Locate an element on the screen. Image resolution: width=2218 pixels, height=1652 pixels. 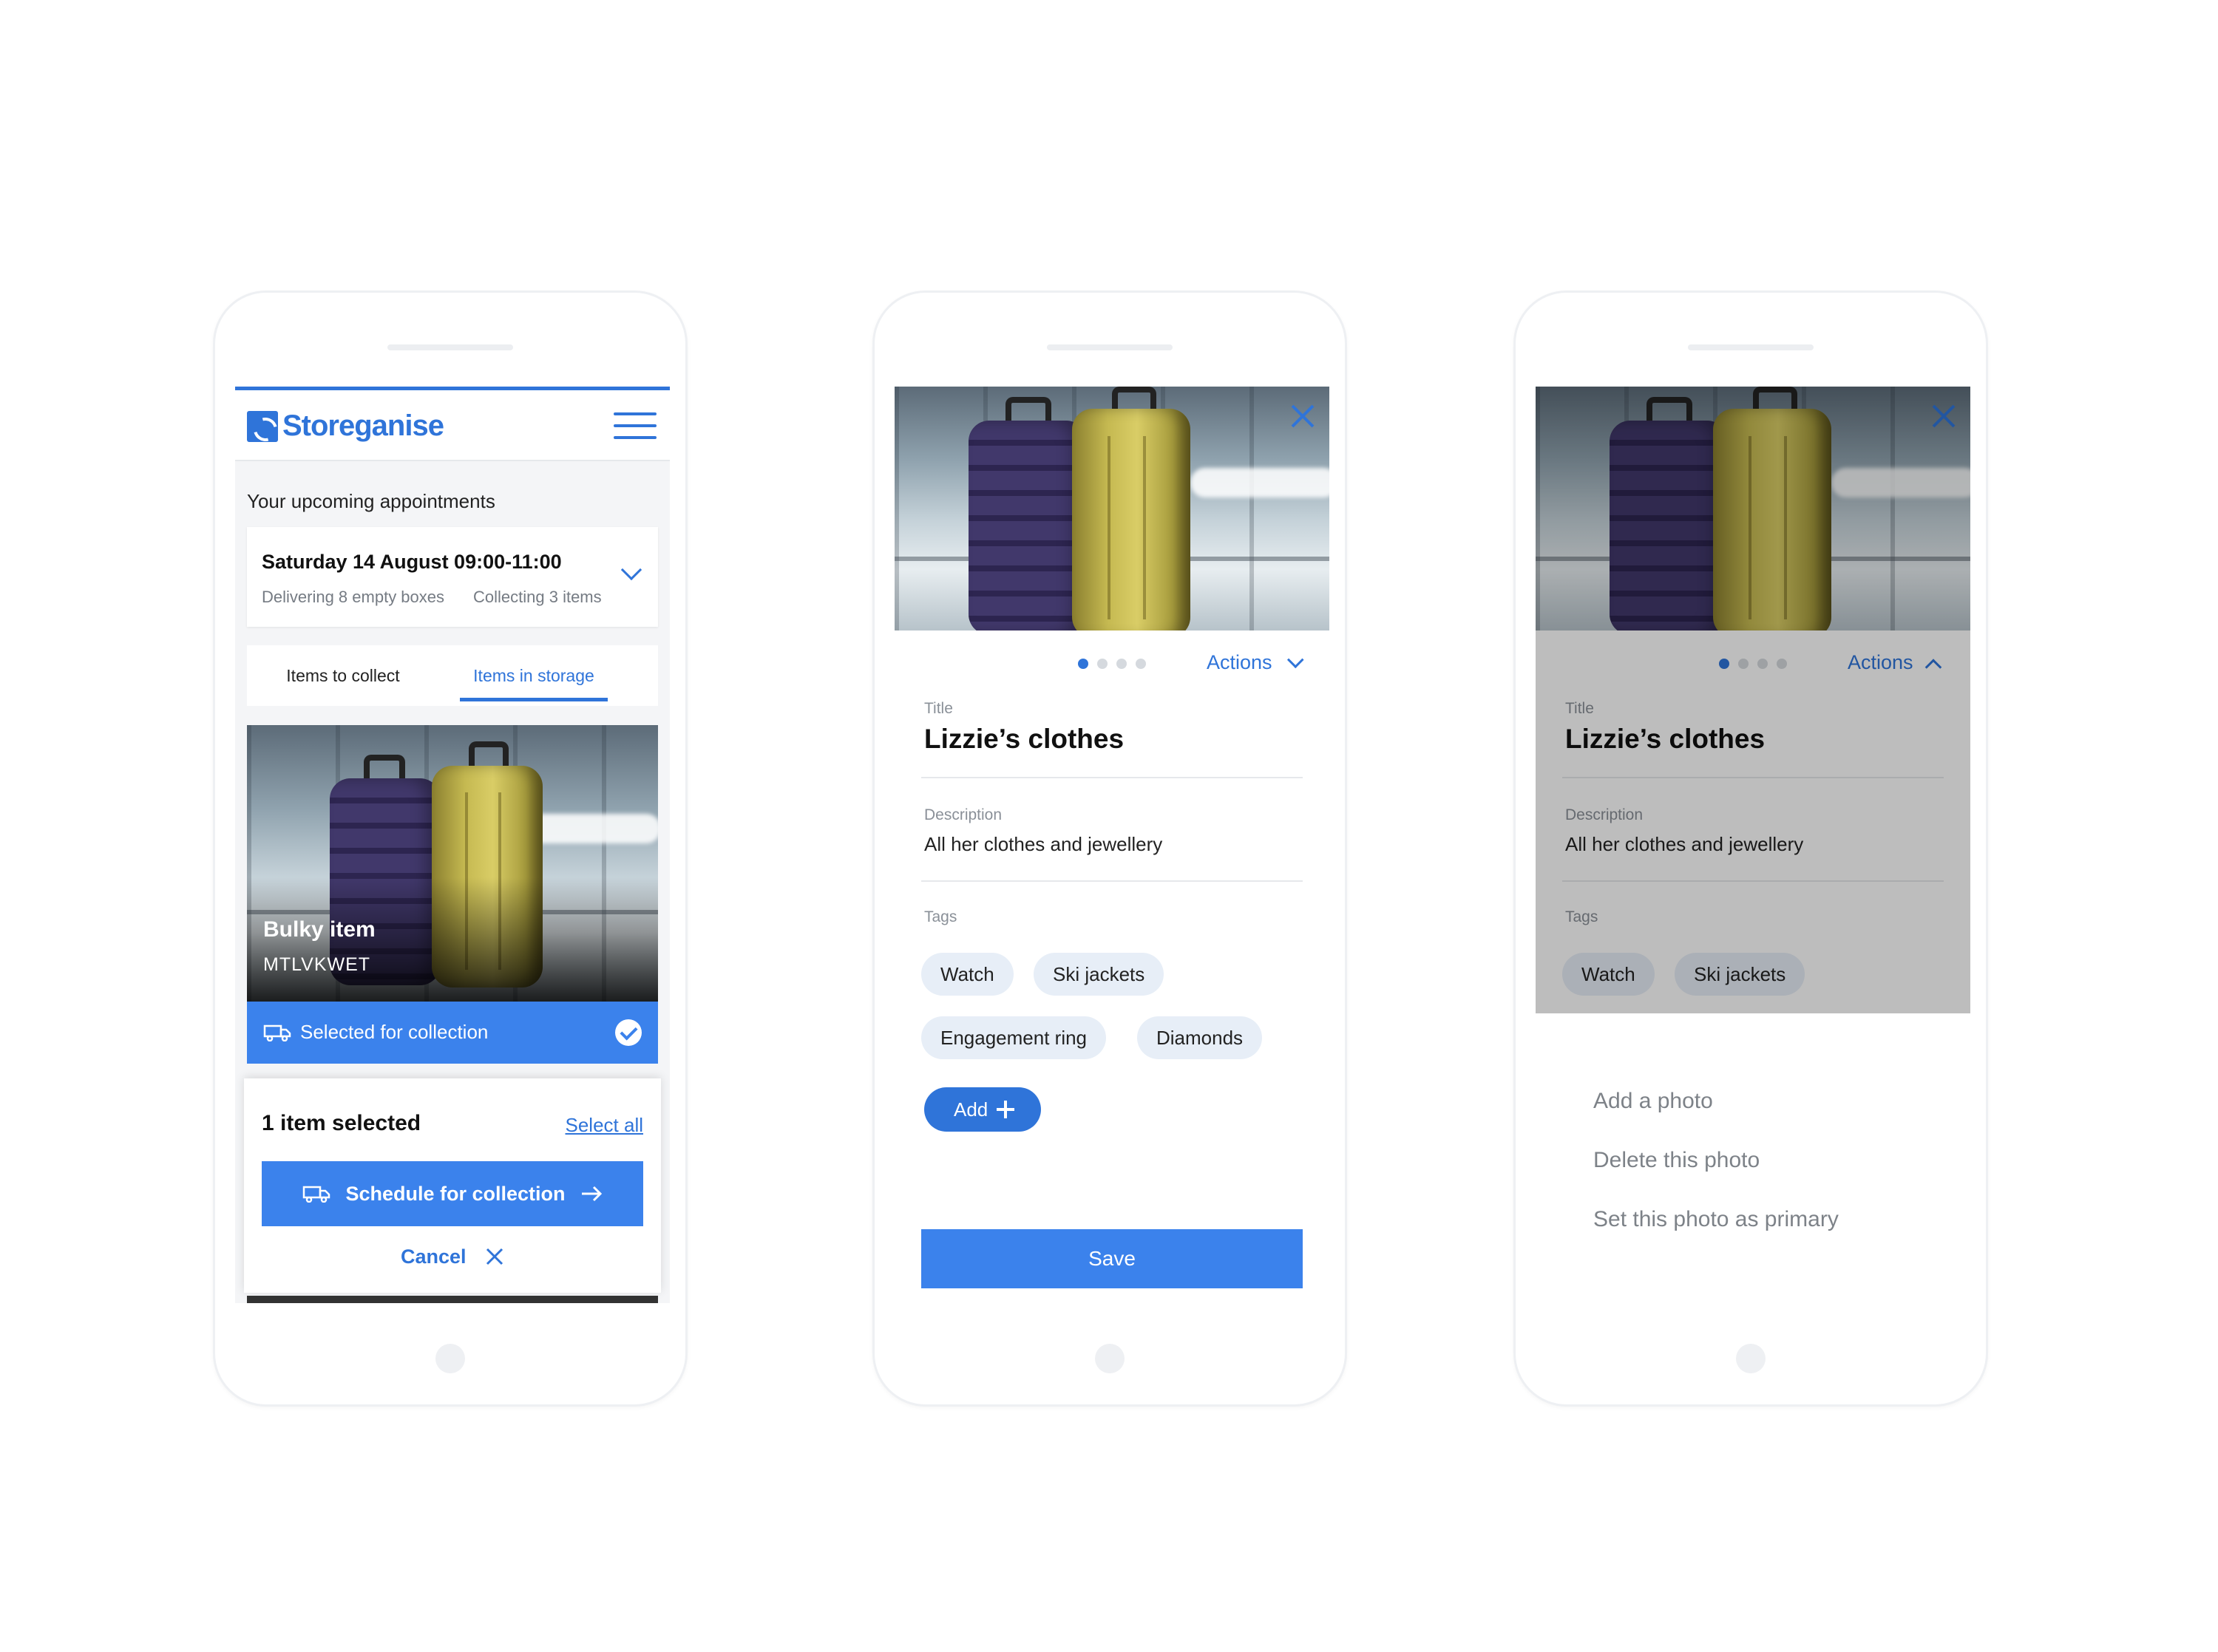
add-tag-button: Add is located at coordinates (982, 1109).